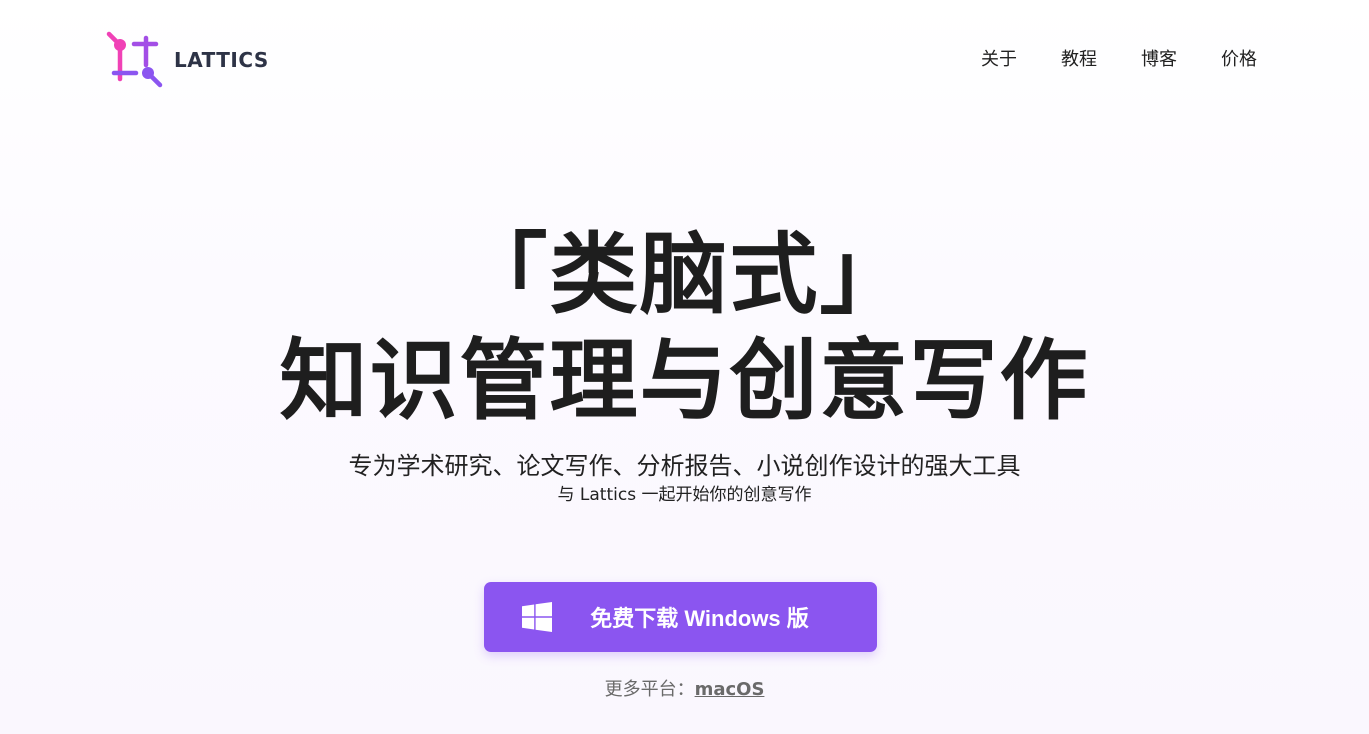  What do you see at coordinates (1119, 60) in the screenshot?
I see `main-nav: 关于 教程 博客 价格` at bounding box center [1119, 60].